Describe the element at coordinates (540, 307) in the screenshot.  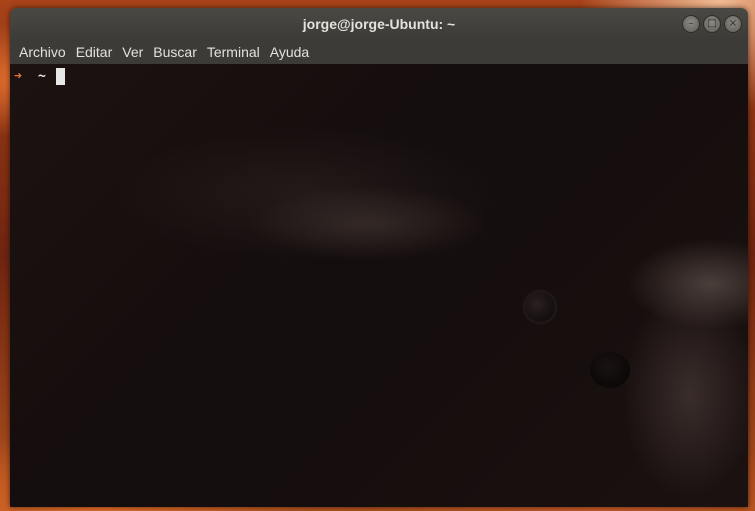
I see `background-planet` at that location.